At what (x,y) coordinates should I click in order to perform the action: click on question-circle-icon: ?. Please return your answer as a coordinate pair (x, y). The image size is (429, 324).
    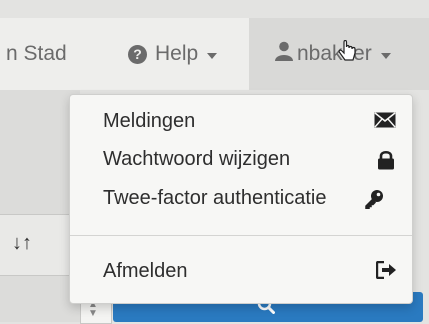
    Looking at the image, I should click on (137, 54).